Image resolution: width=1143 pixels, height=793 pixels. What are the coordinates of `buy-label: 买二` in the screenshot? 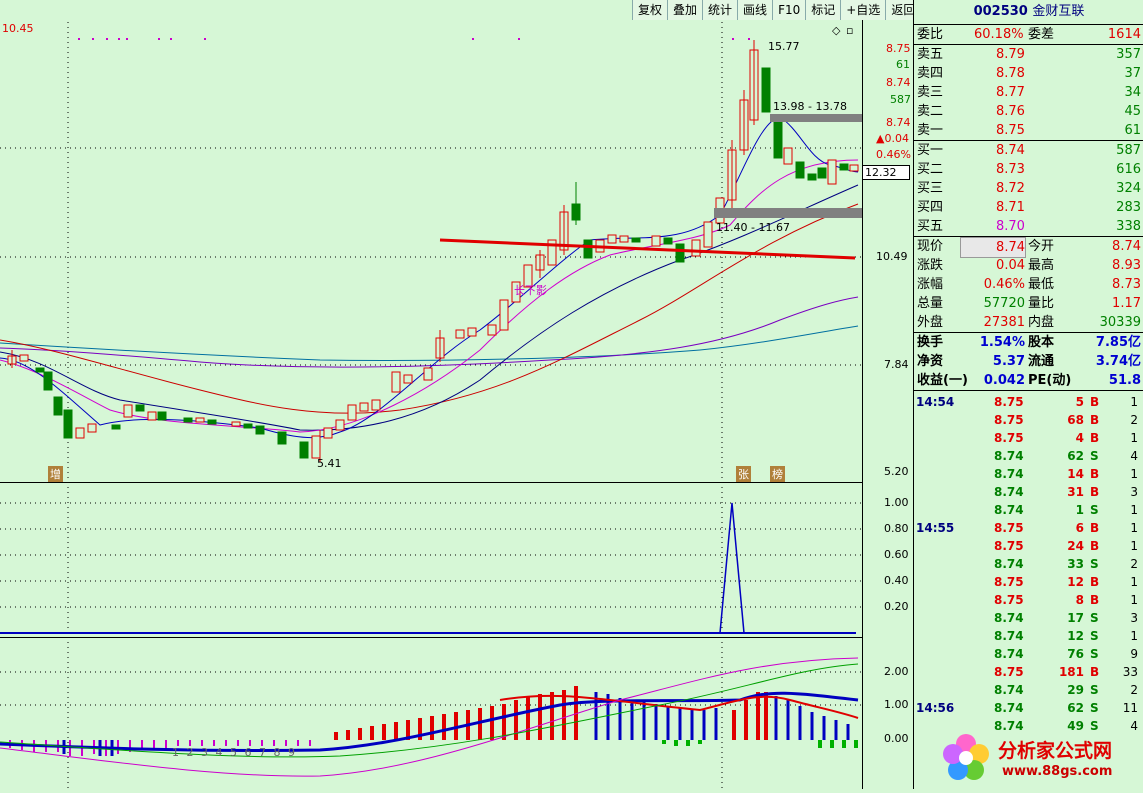 It's located at (930, 169).